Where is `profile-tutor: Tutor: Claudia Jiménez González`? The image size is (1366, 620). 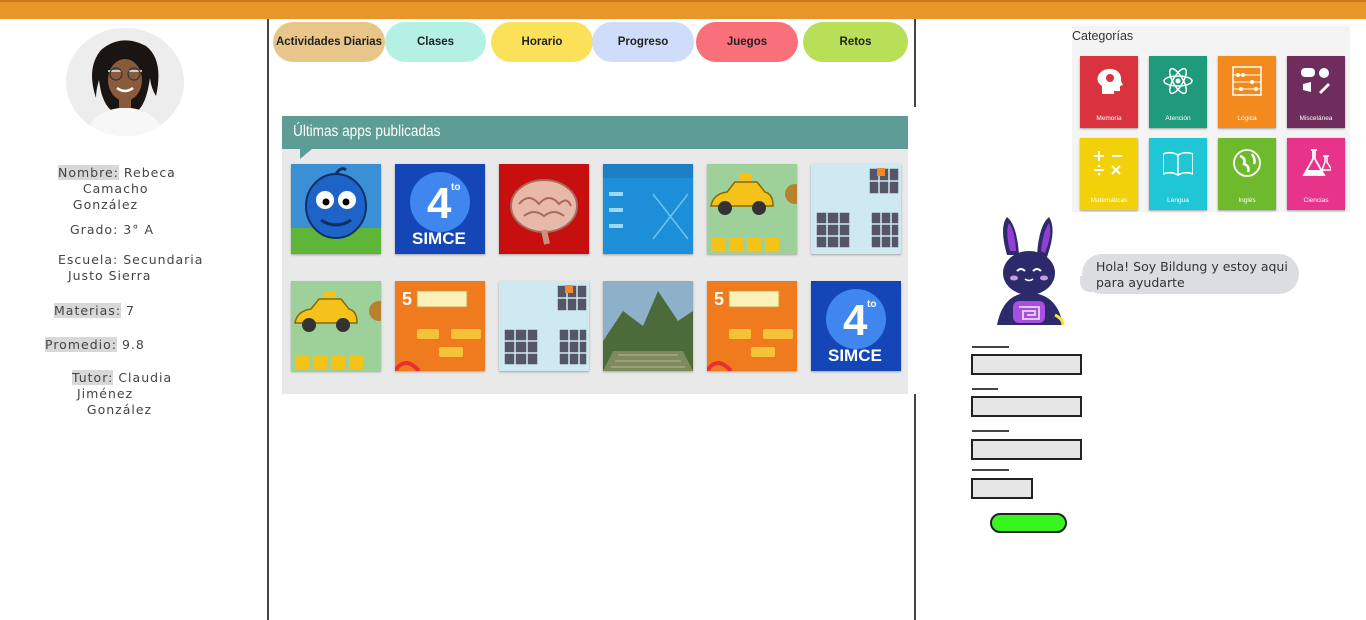
profile-tutor: Tutor: Claudia Jiménez González is located at coordinates (122, 394).